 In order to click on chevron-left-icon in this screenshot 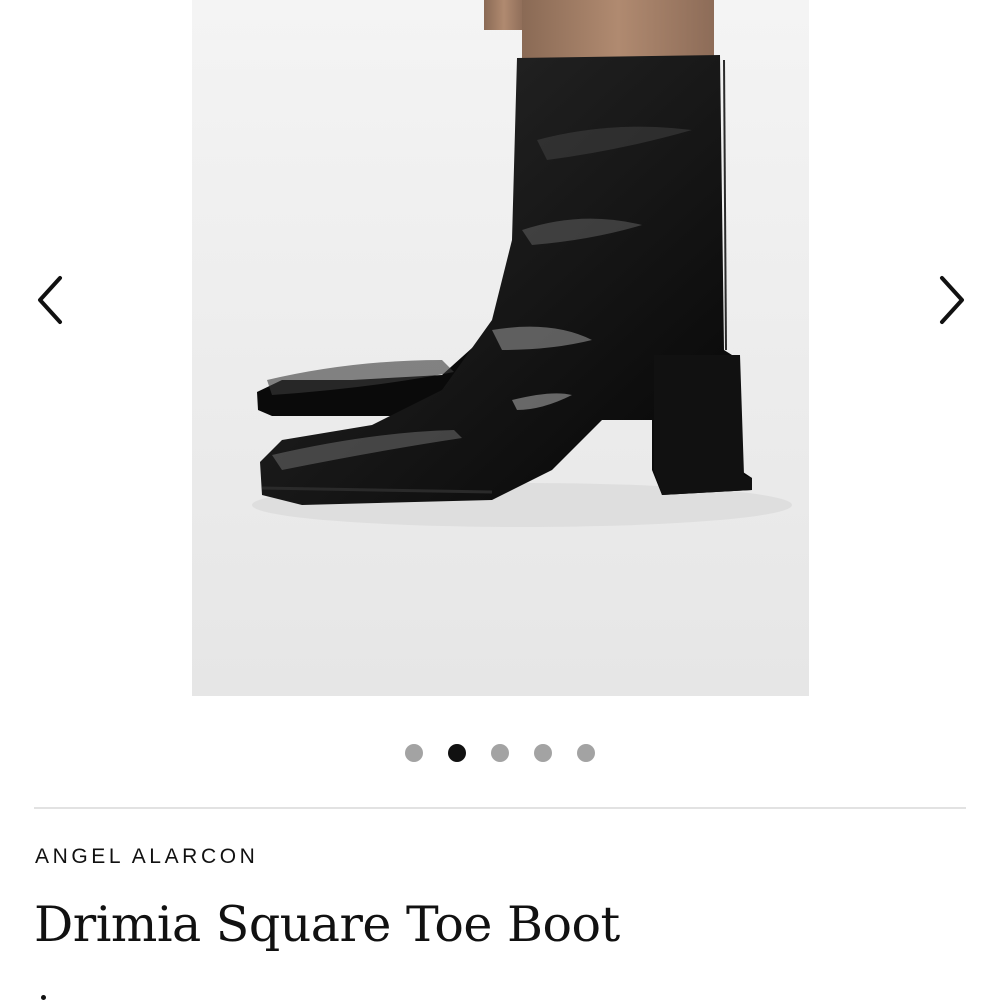, I will do `click(50, 300)`.